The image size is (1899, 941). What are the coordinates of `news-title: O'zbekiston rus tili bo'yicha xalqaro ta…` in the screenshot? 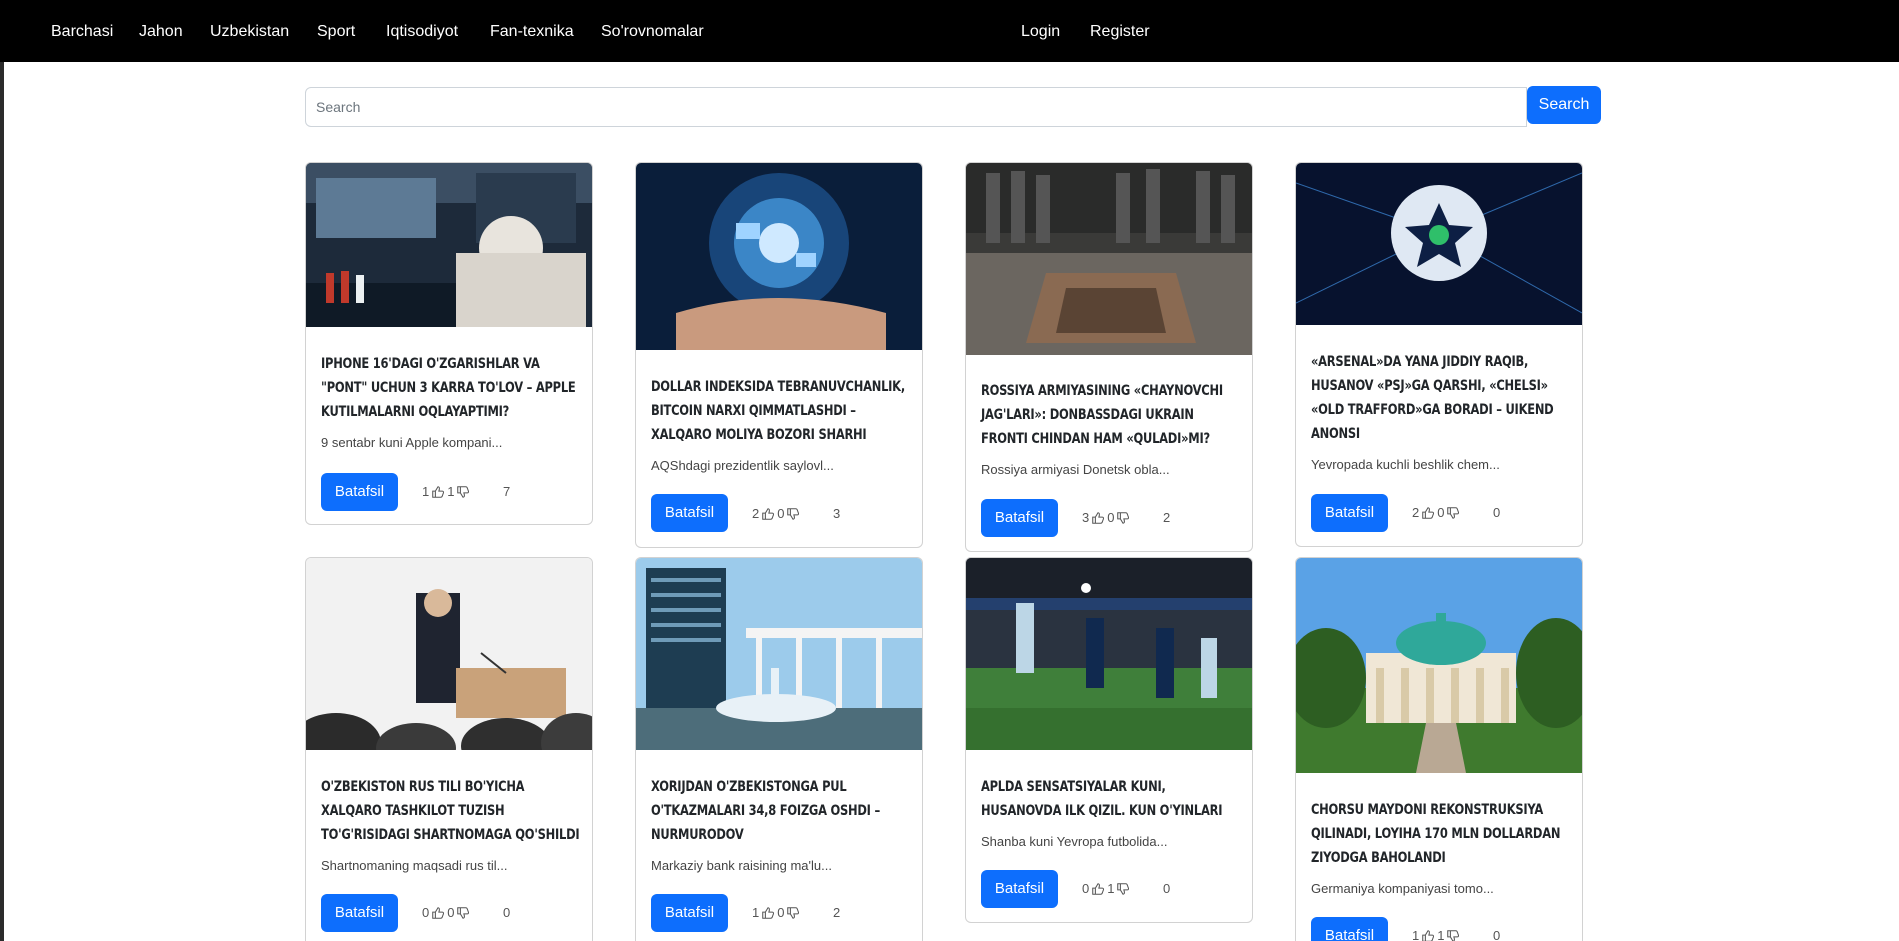 It's located at (452, 811).